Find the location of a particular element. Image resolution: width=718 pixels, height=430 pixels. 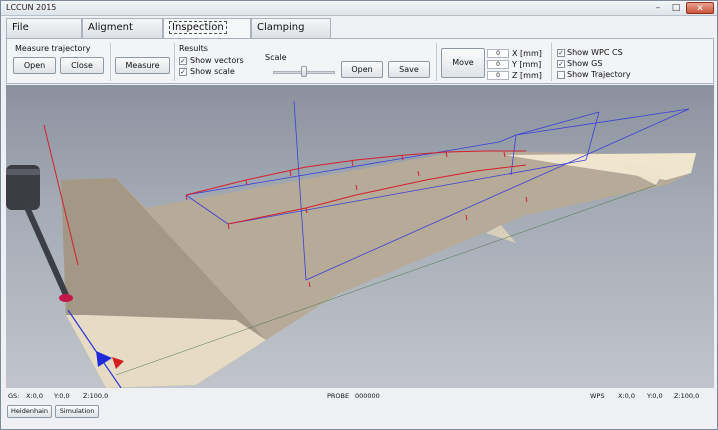

open-trajectory-button: Open is located at coordinates (34, 65).